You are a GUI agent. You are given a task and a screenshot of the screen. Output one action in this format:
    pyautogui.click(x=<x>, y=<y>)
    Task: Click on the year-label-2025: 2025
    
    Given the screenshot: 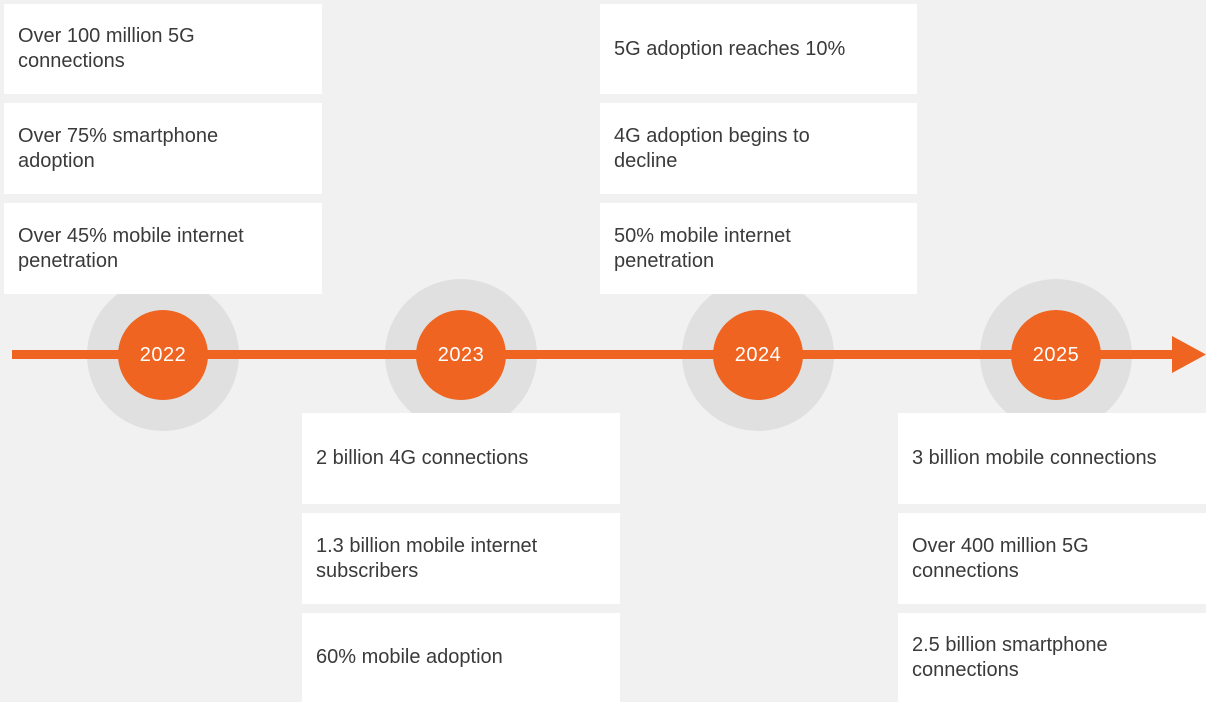 What is the action you would take?
    pyautogui.click(x=1056, y=354)
    